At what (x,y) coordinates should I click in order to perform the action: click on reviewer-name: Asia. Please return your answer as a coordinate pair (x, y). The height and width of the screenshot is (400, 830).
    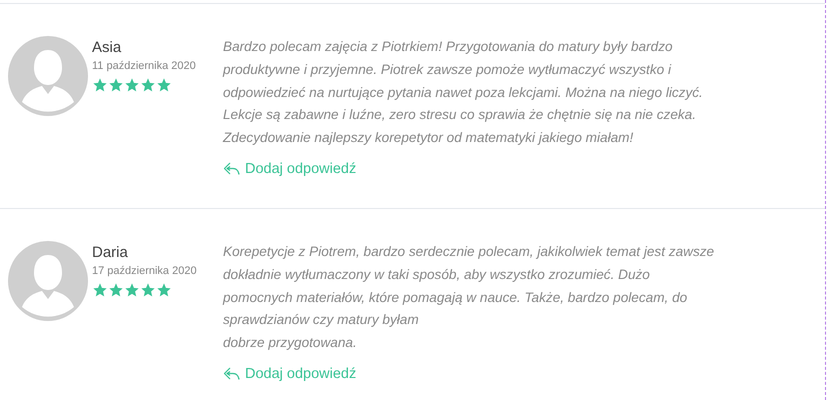
    Looking at the image, I should click on (107, 47).